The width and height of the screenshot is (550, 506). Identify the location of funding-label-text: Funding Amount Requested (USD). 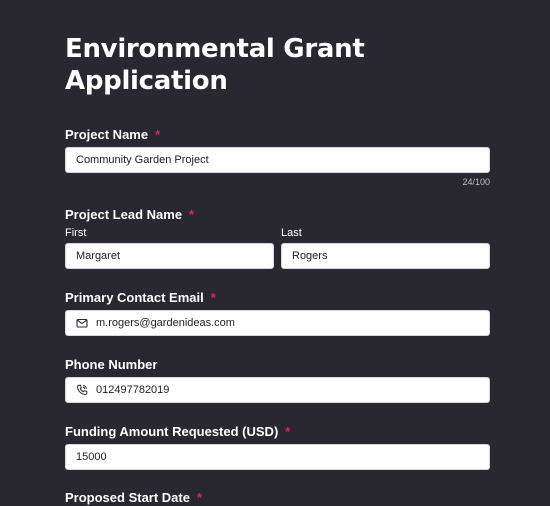
(172, 431).